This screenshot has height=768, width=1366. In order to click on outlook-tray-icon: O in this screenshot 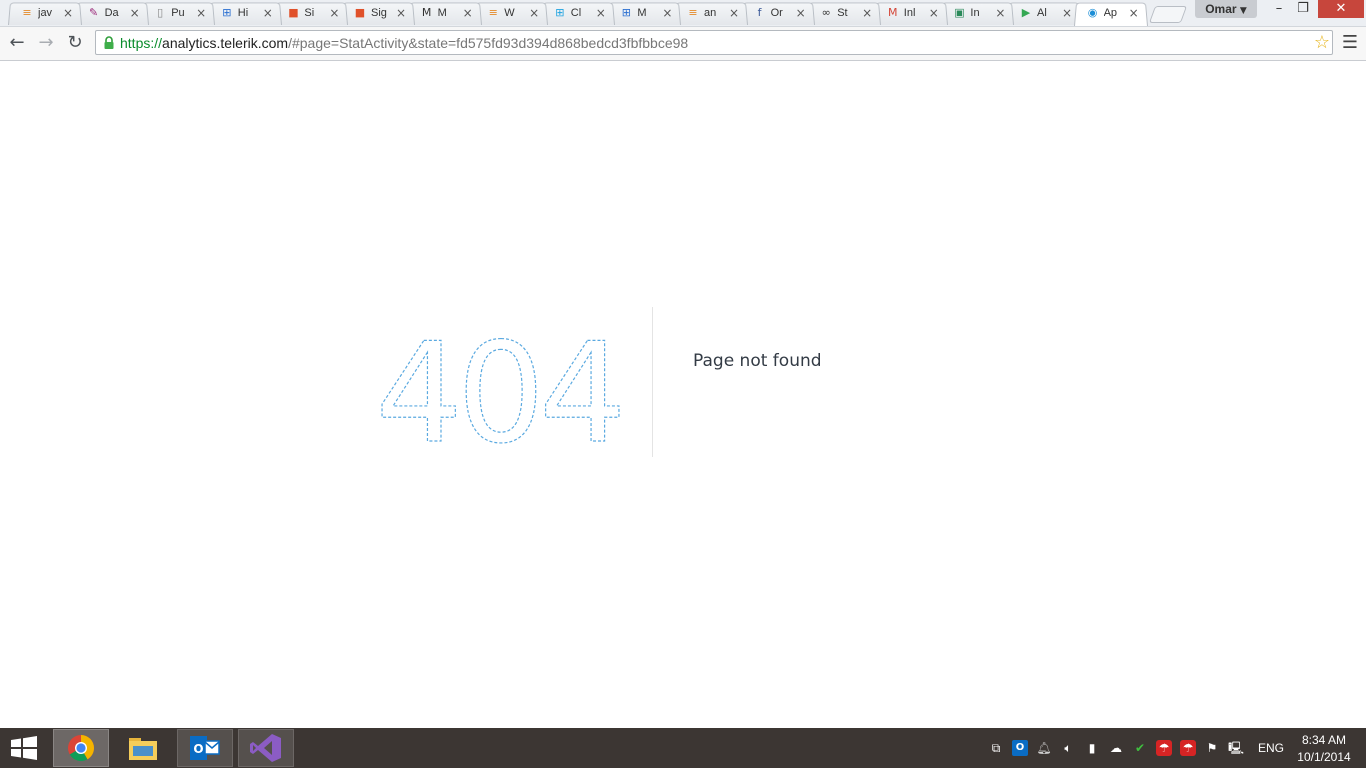, I will do `click(1020, 748)`.